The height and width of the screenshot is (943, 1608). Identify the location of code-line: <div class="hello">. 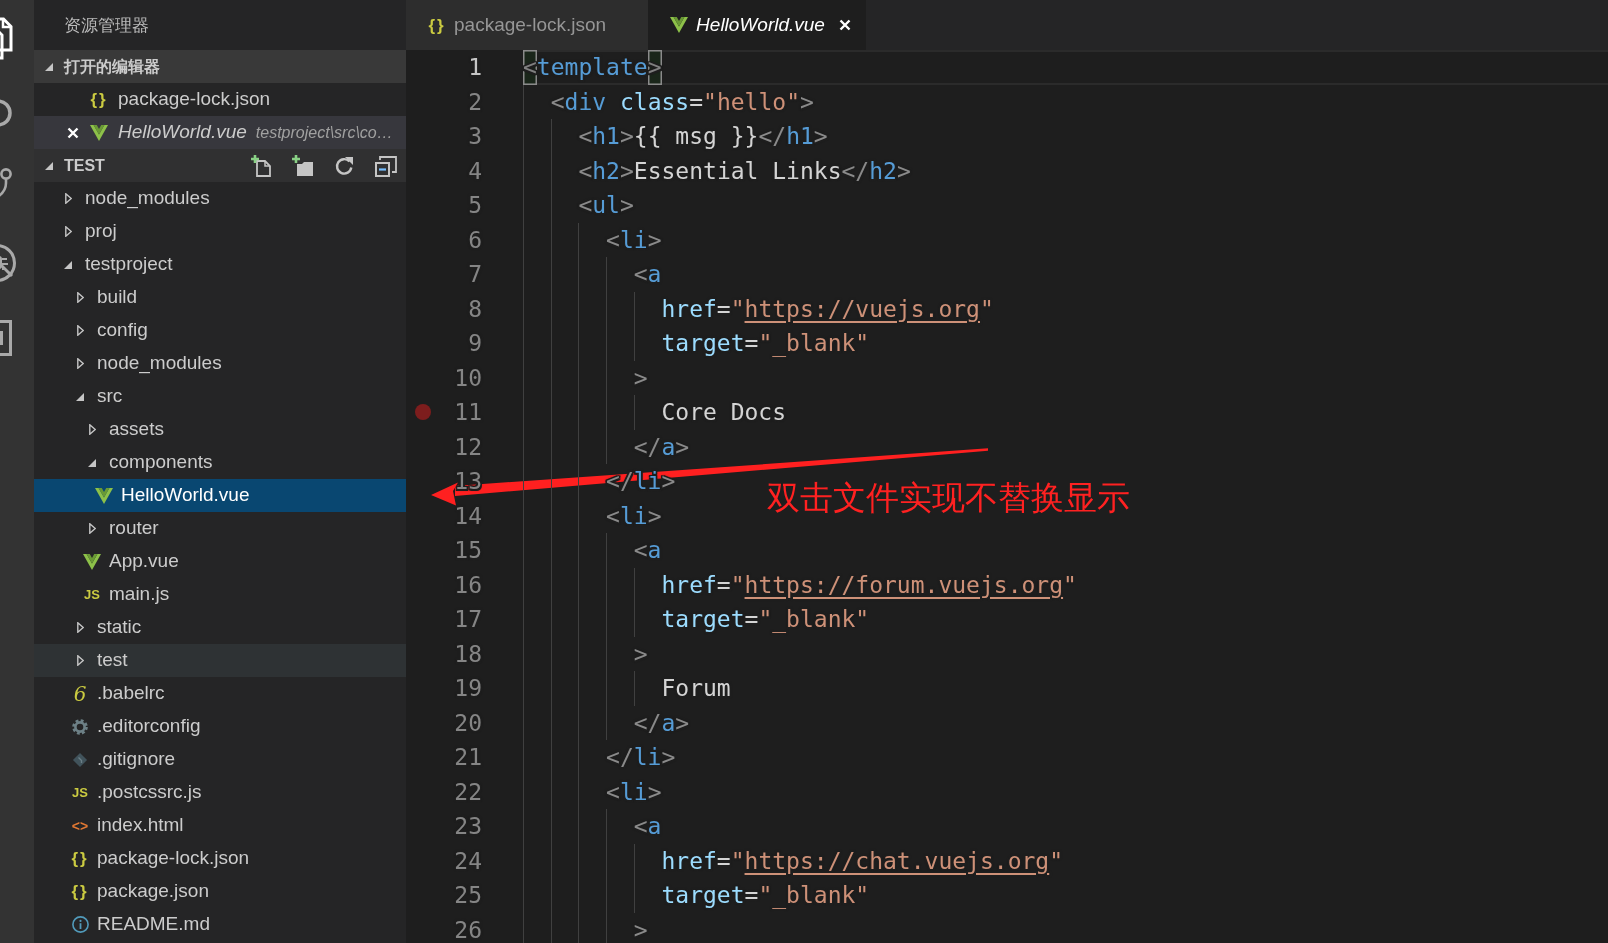
(682, 102).